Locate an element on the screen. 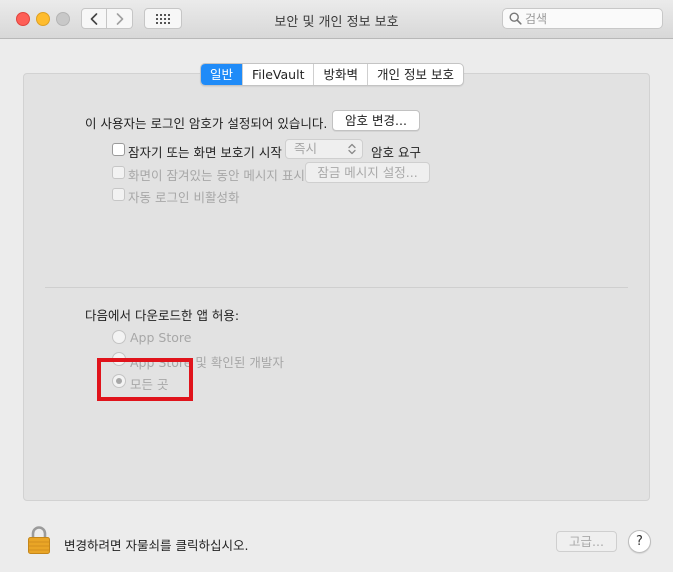  search-input is located at coordinates (590, 18).